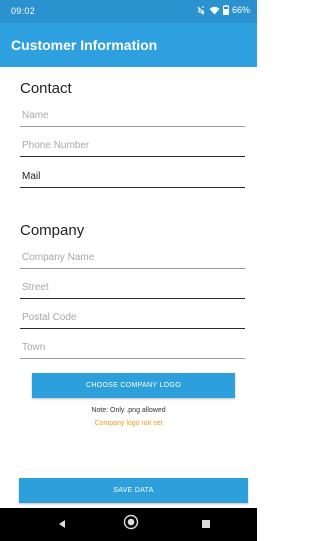 Image resolution: width=320 pixels, height=541 pixels. I want to click on choose-company-logo-button: CHOOSE COMPANY LOGO, so click(133, 385).